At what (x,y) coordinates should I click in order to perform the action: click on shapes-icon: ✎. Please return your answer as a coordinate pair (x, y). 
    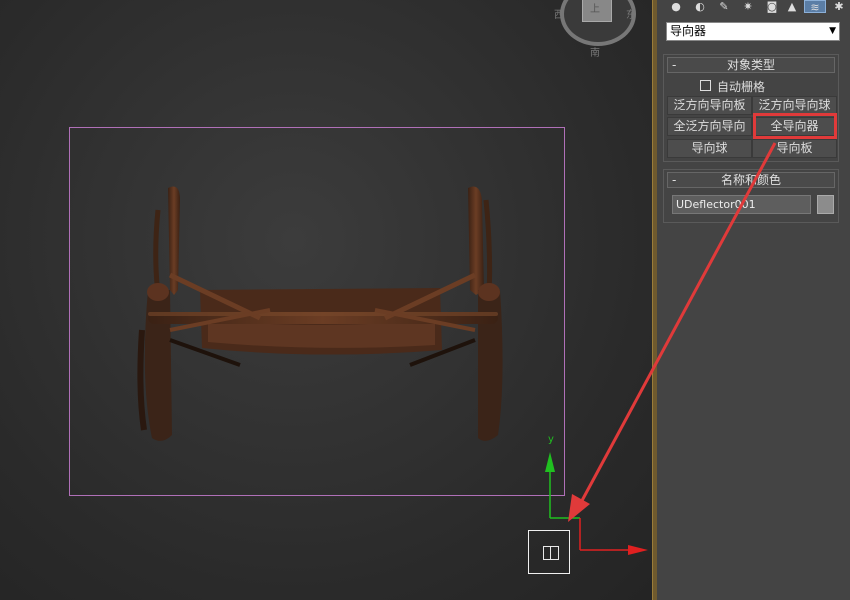
    Looking at the image, I should click on (724, 6).